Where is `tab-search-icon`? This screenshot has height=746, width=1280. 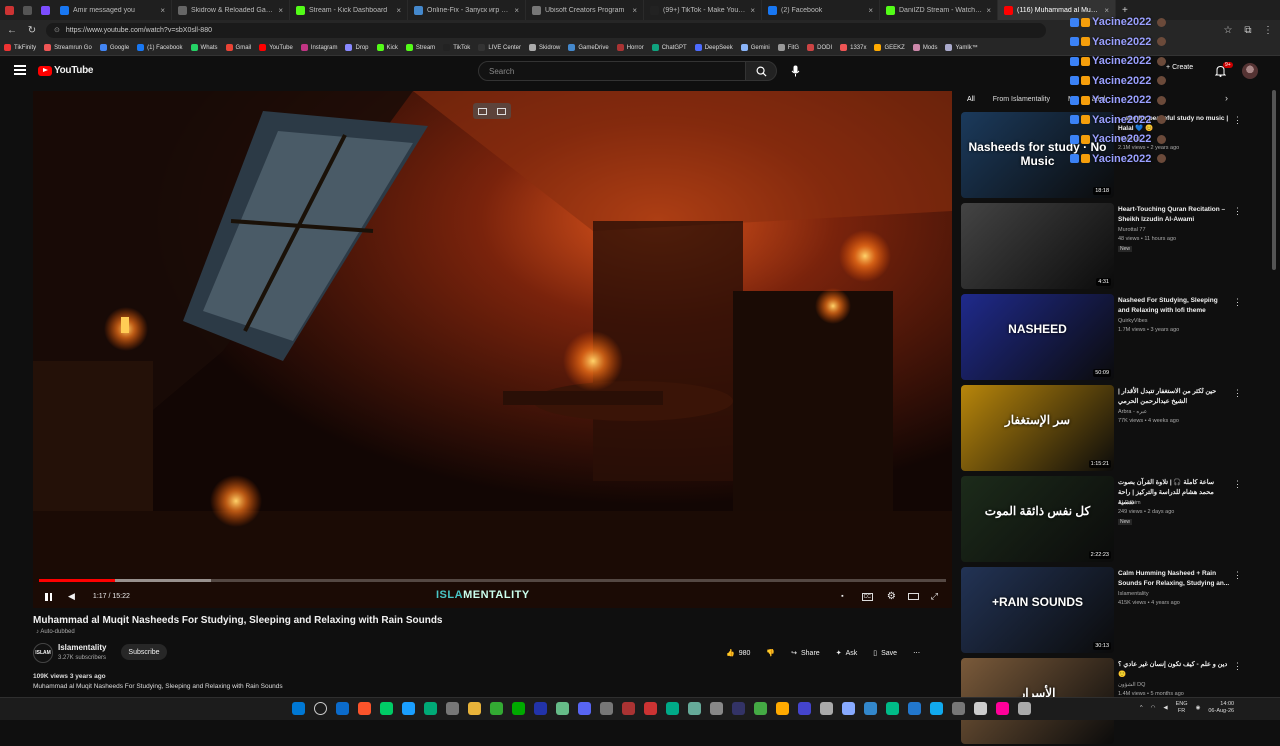
tab-search-icon is located at coordinates (27, 10).